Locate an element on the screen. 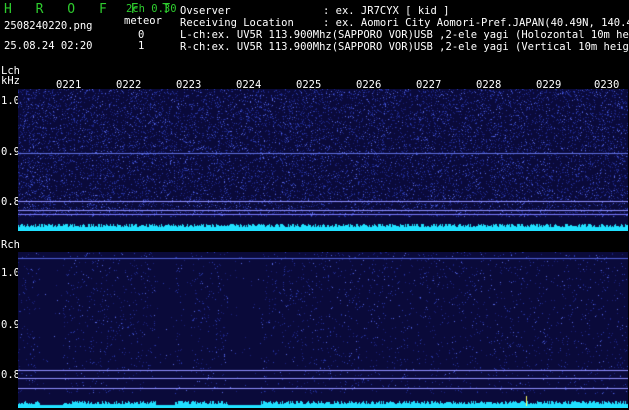  observer-label: Ovserver is located at coordinates (205, 11).